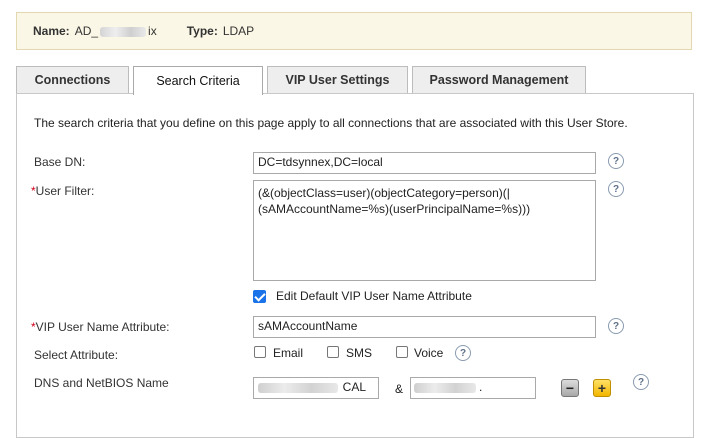  I want to click on tab-vip-user-settings: VIP User Settings, so click(337, 79).